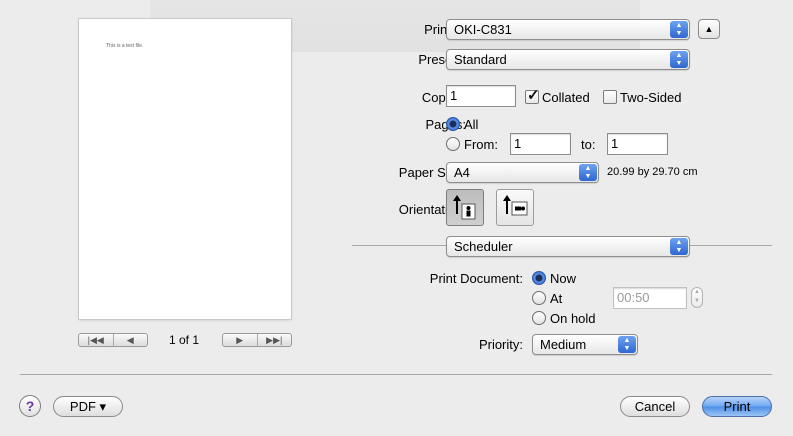 Image resolution: width=793 pixels, height=436 pixels. What do you see at coordinates (588, 144) in the screenshot?
I see `pages-to-label: to:` at bounding box center [588, 144].